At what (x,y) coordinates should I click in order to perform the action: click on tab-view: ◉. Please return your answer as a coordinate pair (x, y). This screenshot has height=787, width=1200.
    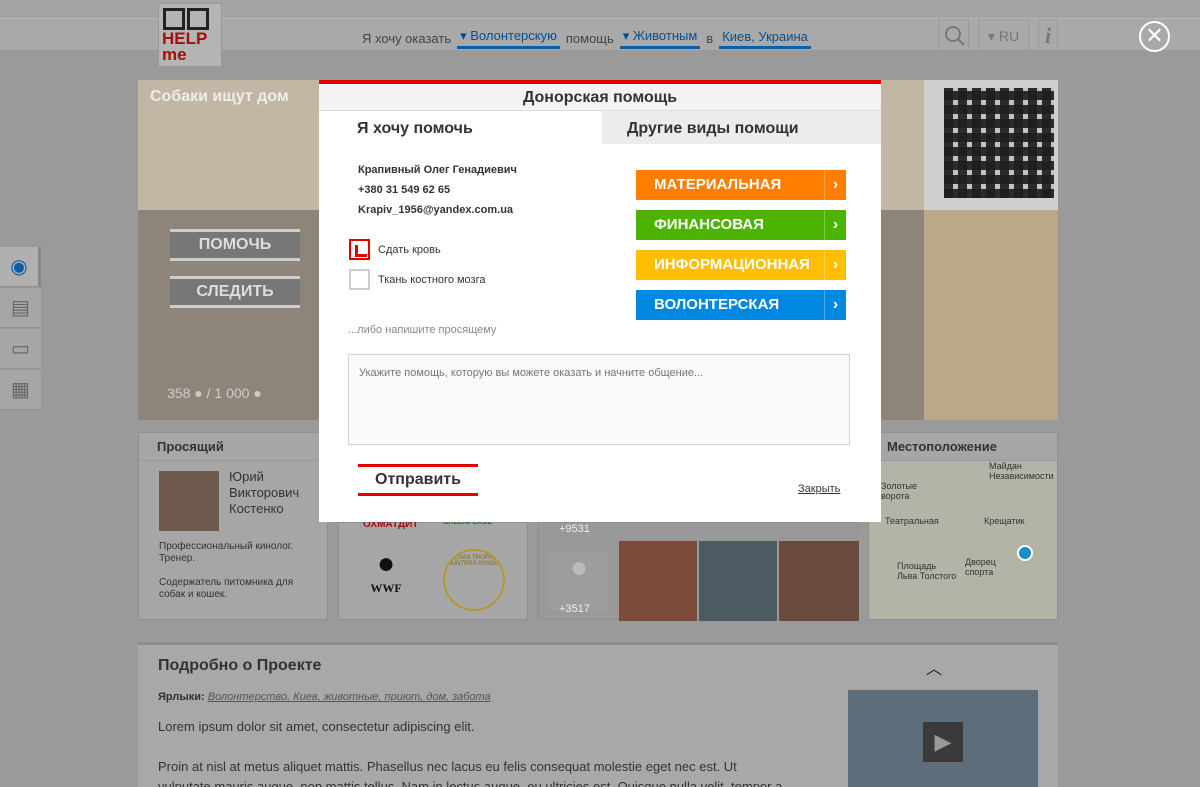
    Looking at the image, I should click on (20, 267).